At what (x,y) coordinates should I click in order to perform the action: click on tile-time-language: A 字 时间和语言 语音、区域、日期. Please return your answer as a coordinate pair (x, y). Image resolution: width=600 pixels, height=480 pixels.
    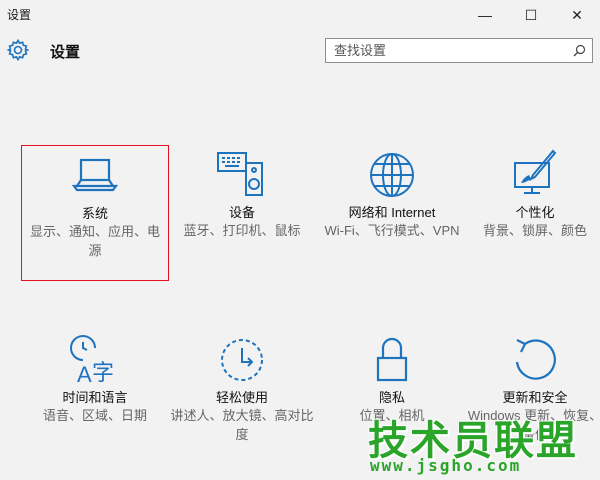
    Looking at the image, I should click on (95, 398).